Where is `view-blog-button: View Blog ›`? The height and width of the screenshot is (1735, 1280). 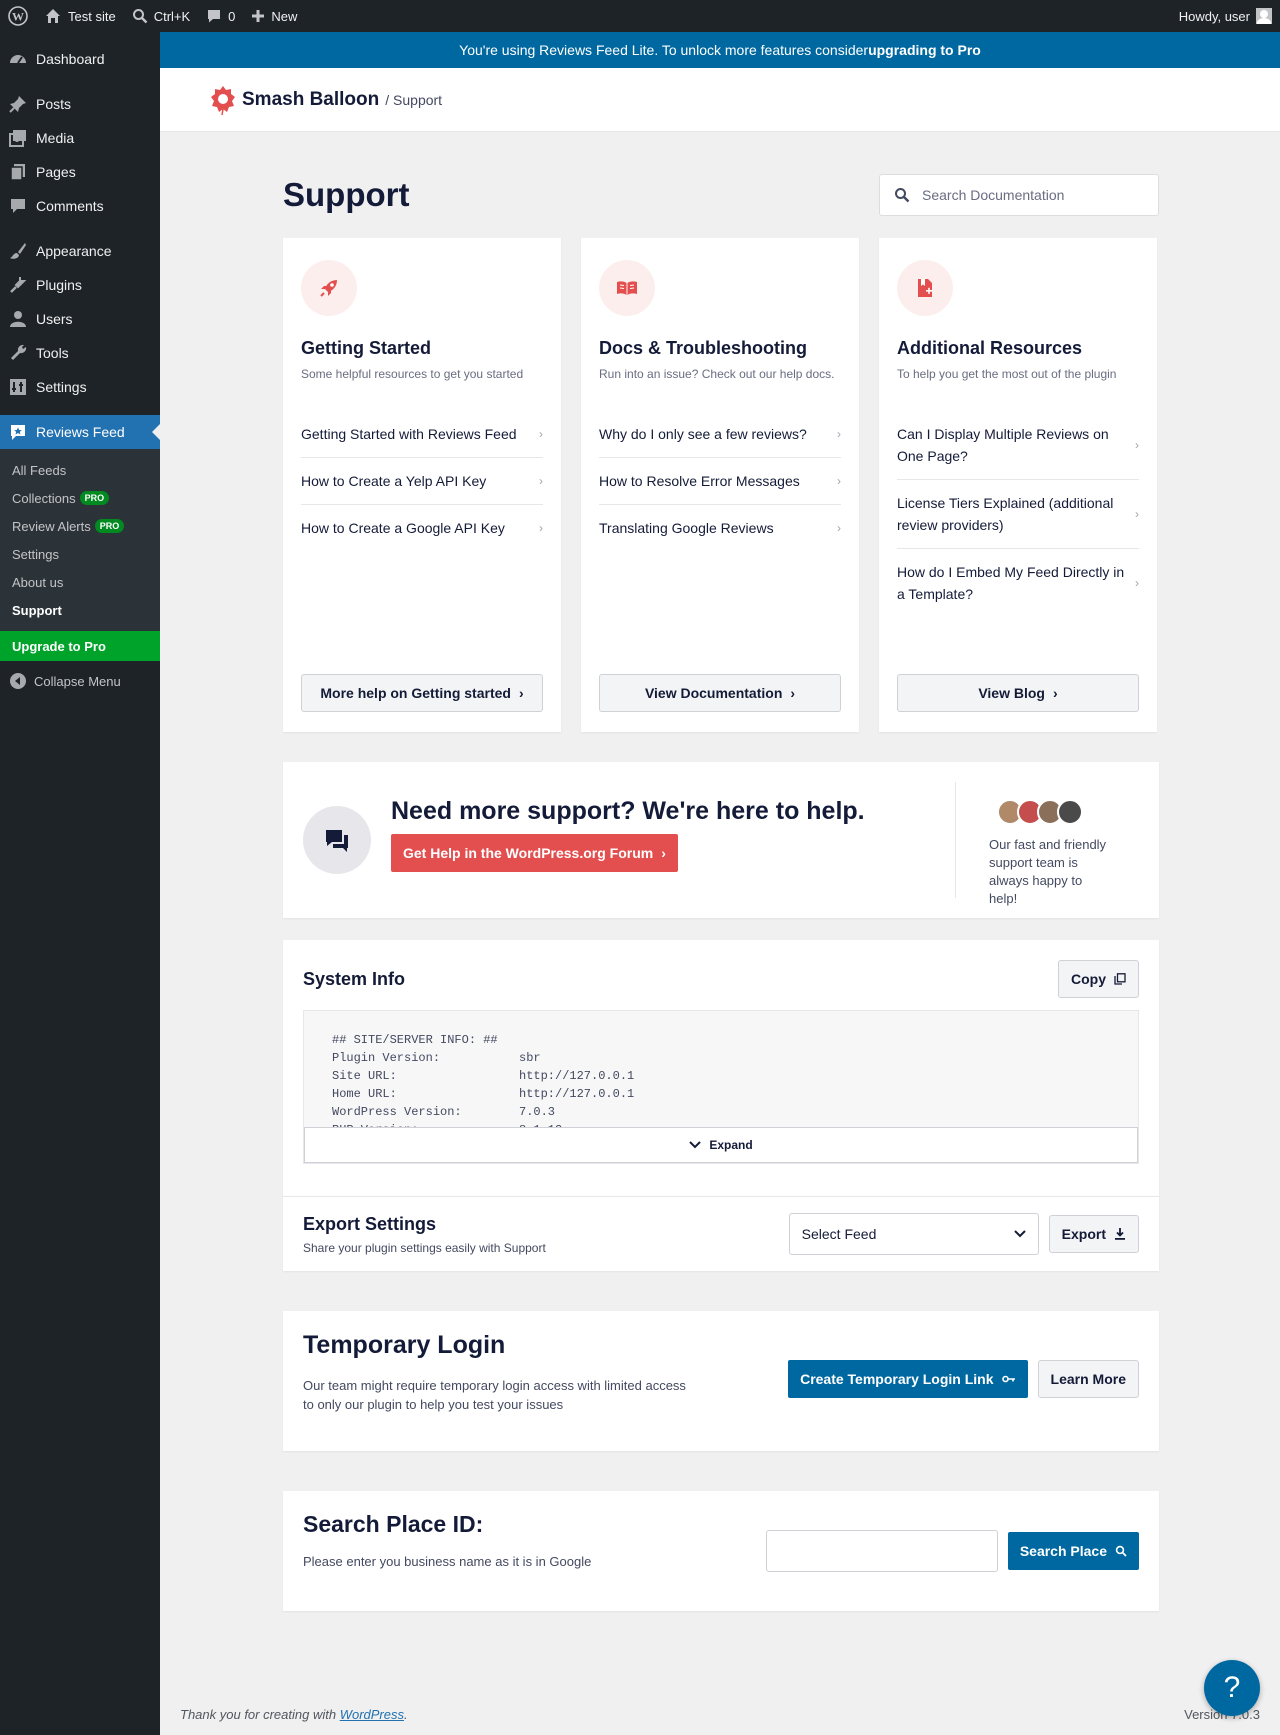 view-blog-button: View Blog › is located at coordinates (1018, 693).